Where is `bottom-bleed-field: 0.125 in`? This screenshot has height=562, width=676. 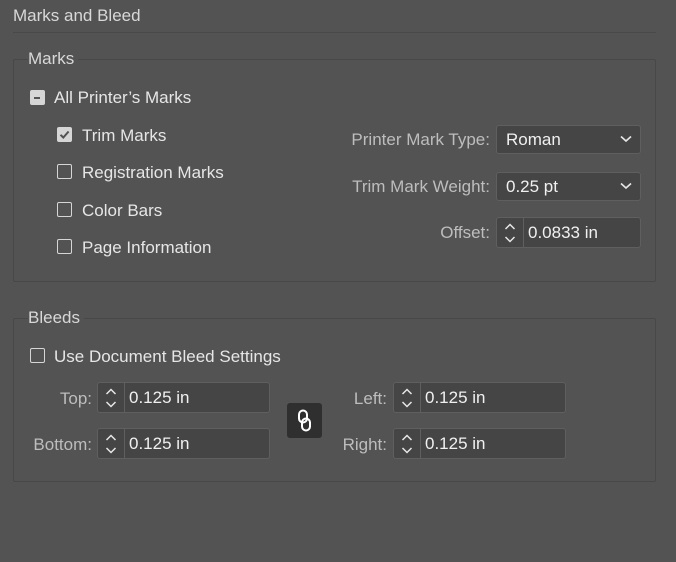 bottom-bleed-field: 0.125 in is located at coordinates (183, 443).